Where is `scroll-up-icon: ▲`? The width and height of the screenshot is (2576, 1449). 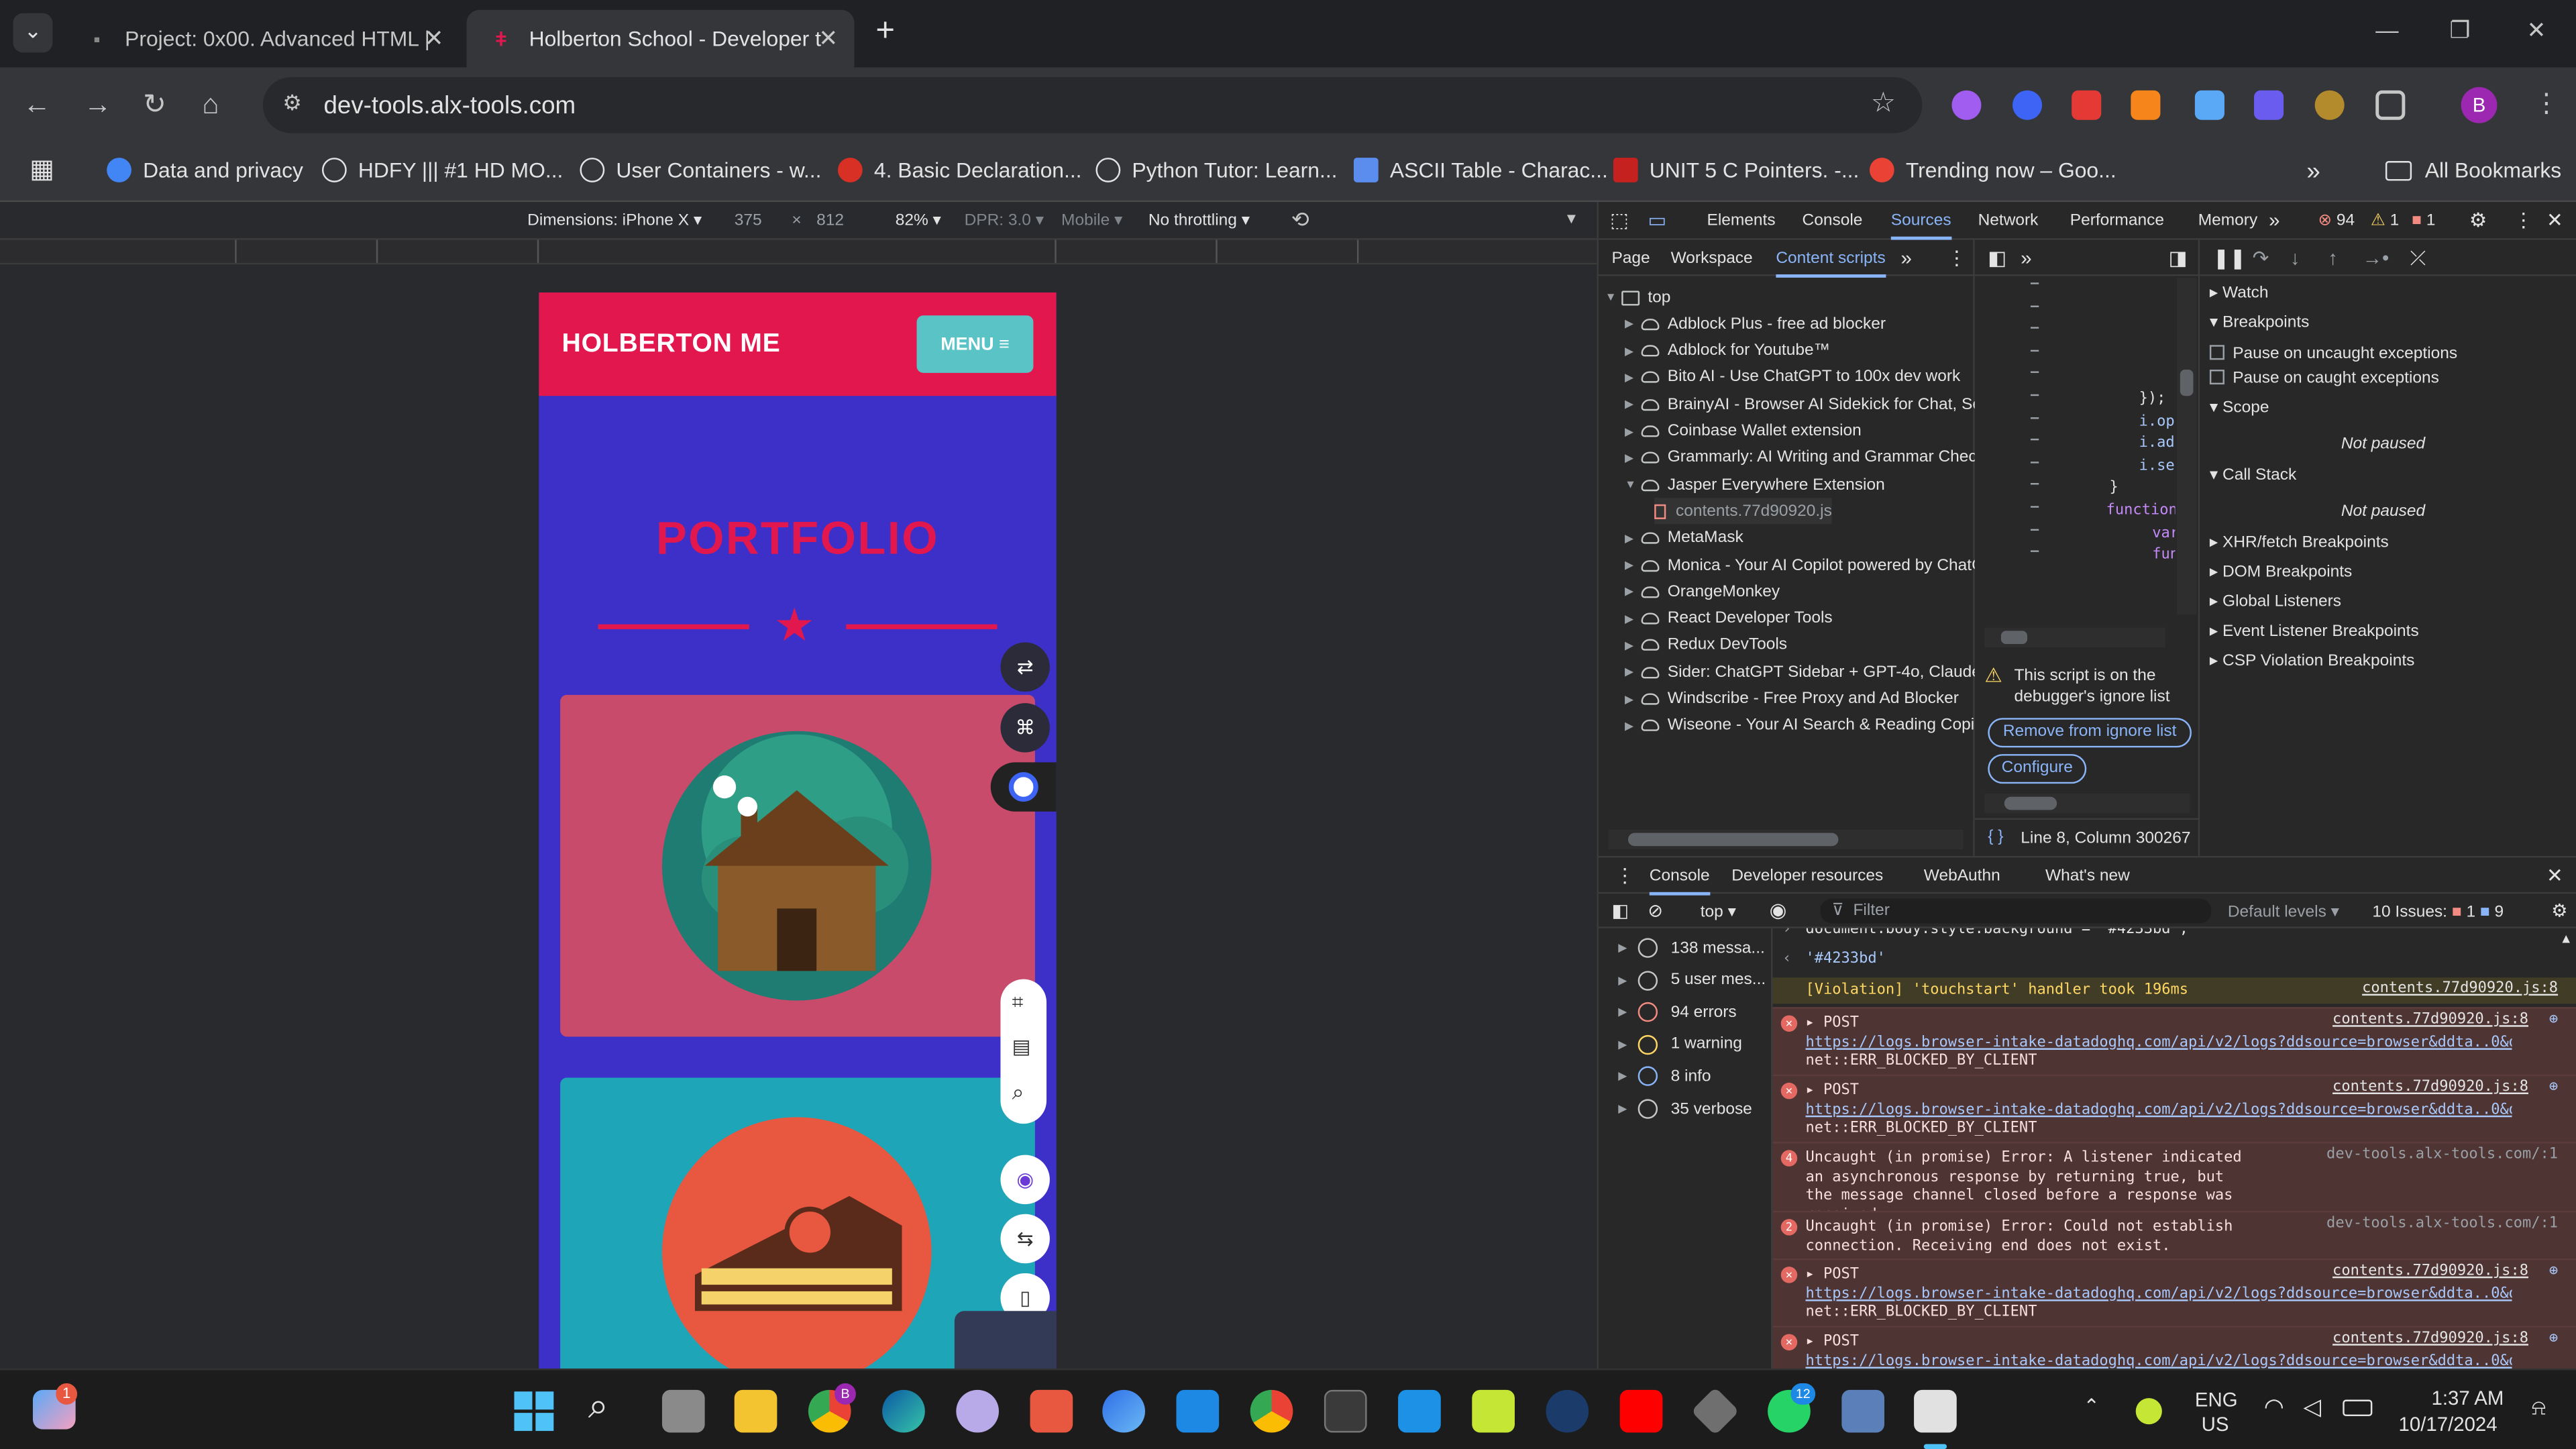 scroll-up-icon: ▲ is located at coordinates (2566, 939).